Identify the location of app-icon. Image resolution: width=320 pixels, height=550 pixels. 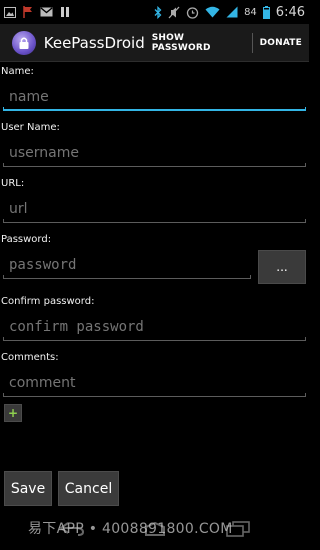
(24, 42).